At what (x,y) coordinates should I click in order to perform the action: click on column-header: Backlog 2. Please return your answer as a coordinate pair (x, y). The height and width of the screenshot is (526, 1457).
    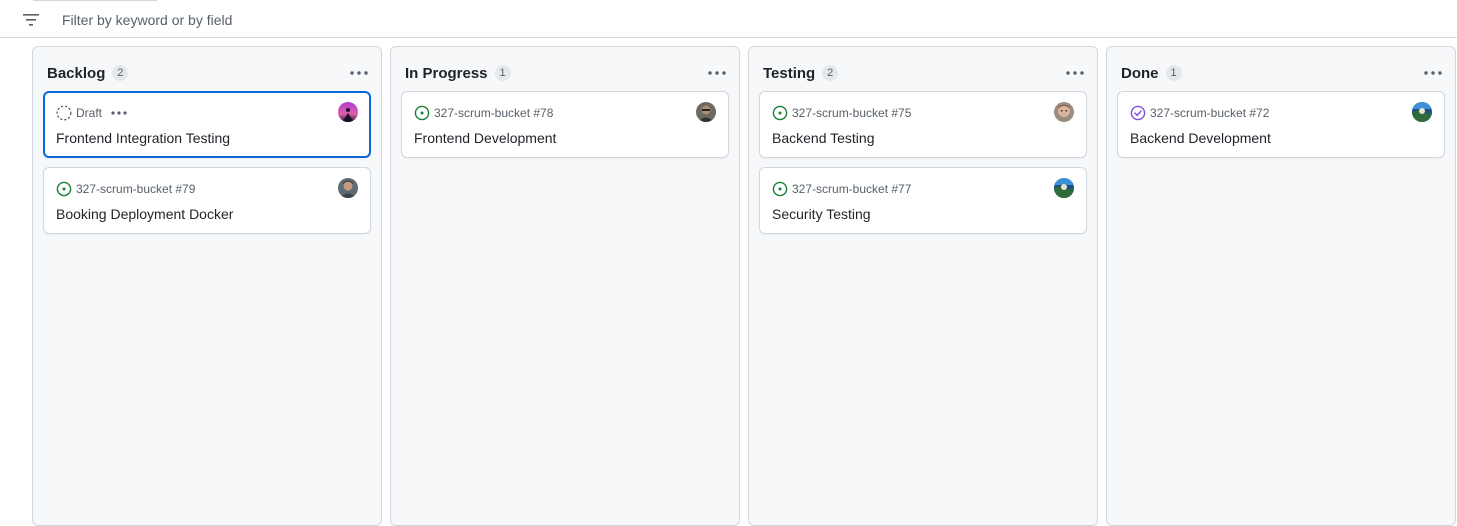
    Looking at the image, I should click on (88, 73).